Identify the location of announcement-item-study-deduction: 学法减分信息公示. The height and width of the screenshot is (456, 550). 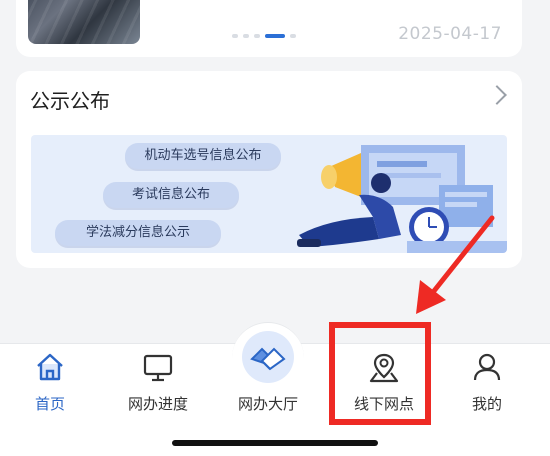
(138, 233).